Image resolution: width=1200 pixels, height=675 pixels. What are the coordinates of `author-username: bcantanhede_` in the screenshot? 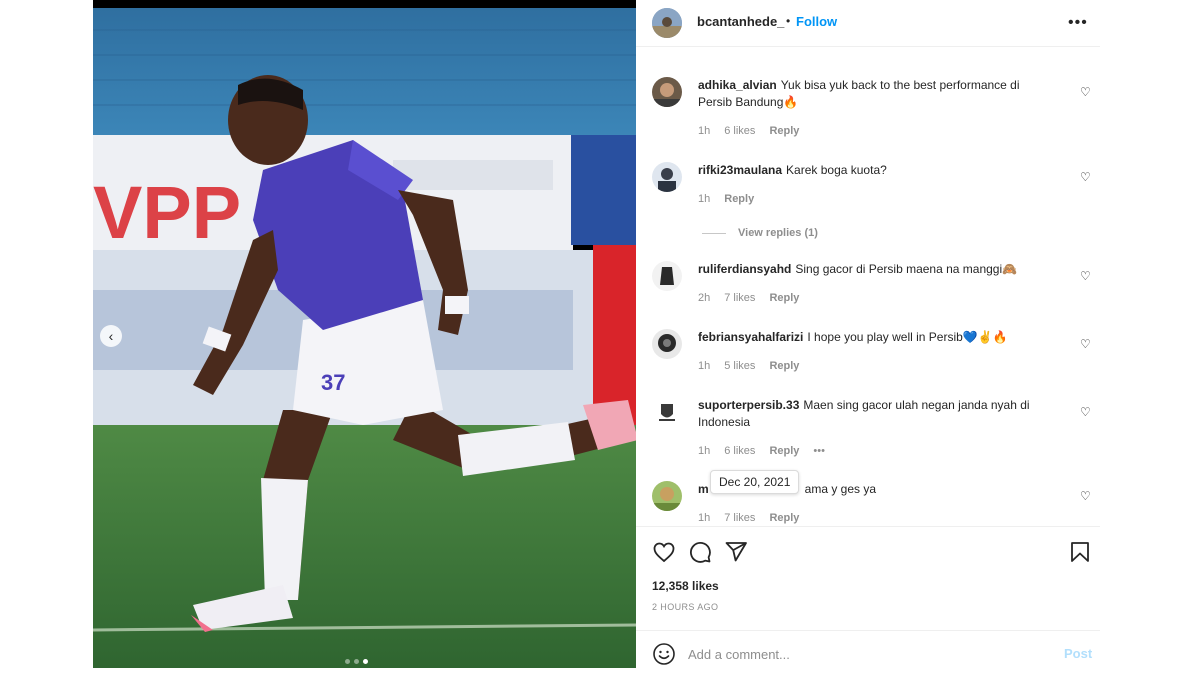 It's located at (740, 21).